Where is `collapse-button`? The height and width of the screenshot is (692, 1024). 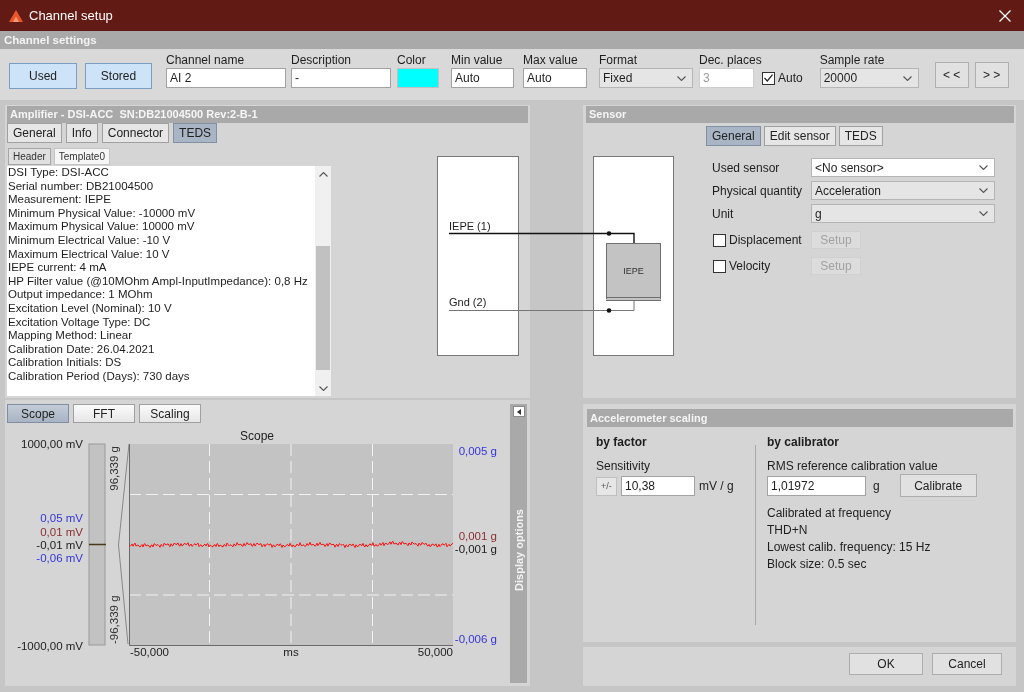 collapse-button is located at coordinates (518, 411).